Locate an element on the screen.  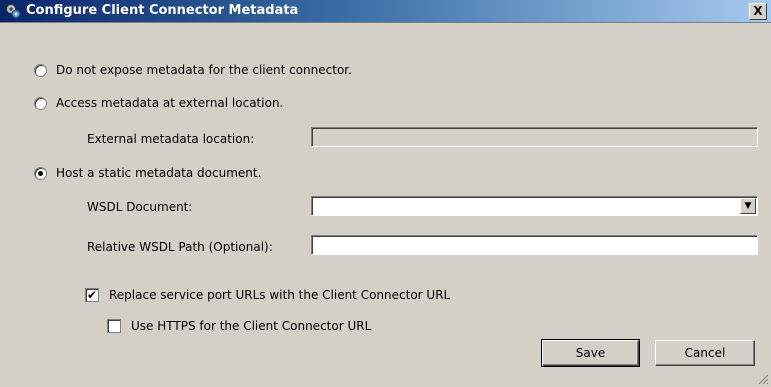
radio-external-location-label: Access metadata at external location. is located at coordinates (170, 103).